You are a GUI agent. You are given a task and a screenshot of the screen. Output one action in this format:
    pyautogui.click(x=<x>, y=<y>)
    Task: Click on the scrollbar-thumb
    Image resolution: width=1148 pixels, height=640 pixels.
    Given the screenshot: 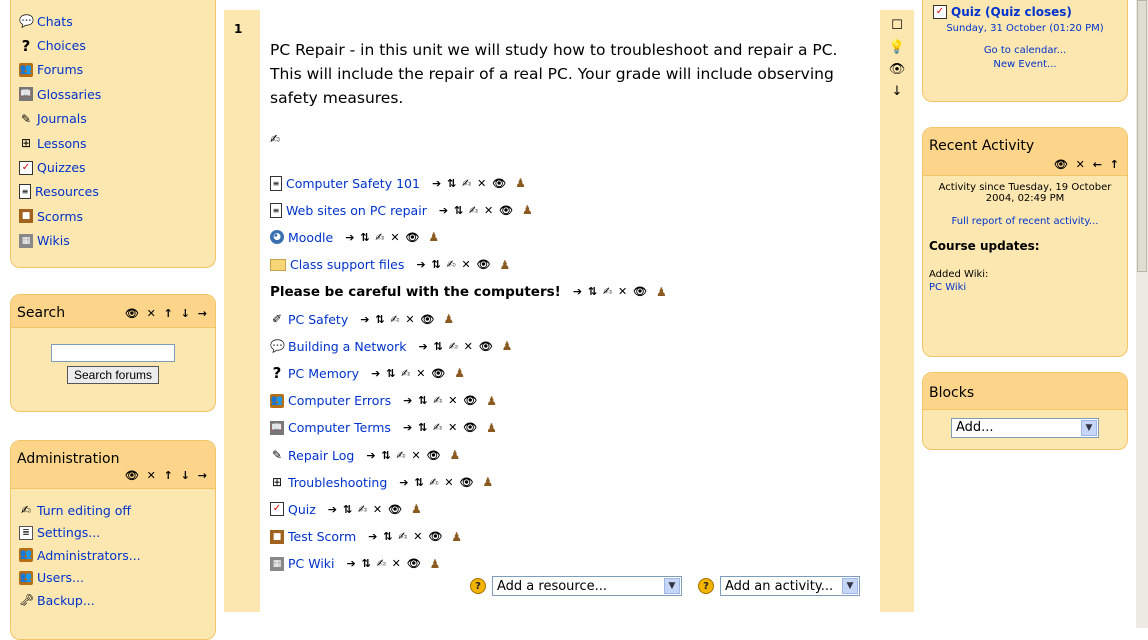 What is the action you would take?
    pyautogui.click(x=1142, y=136)
    